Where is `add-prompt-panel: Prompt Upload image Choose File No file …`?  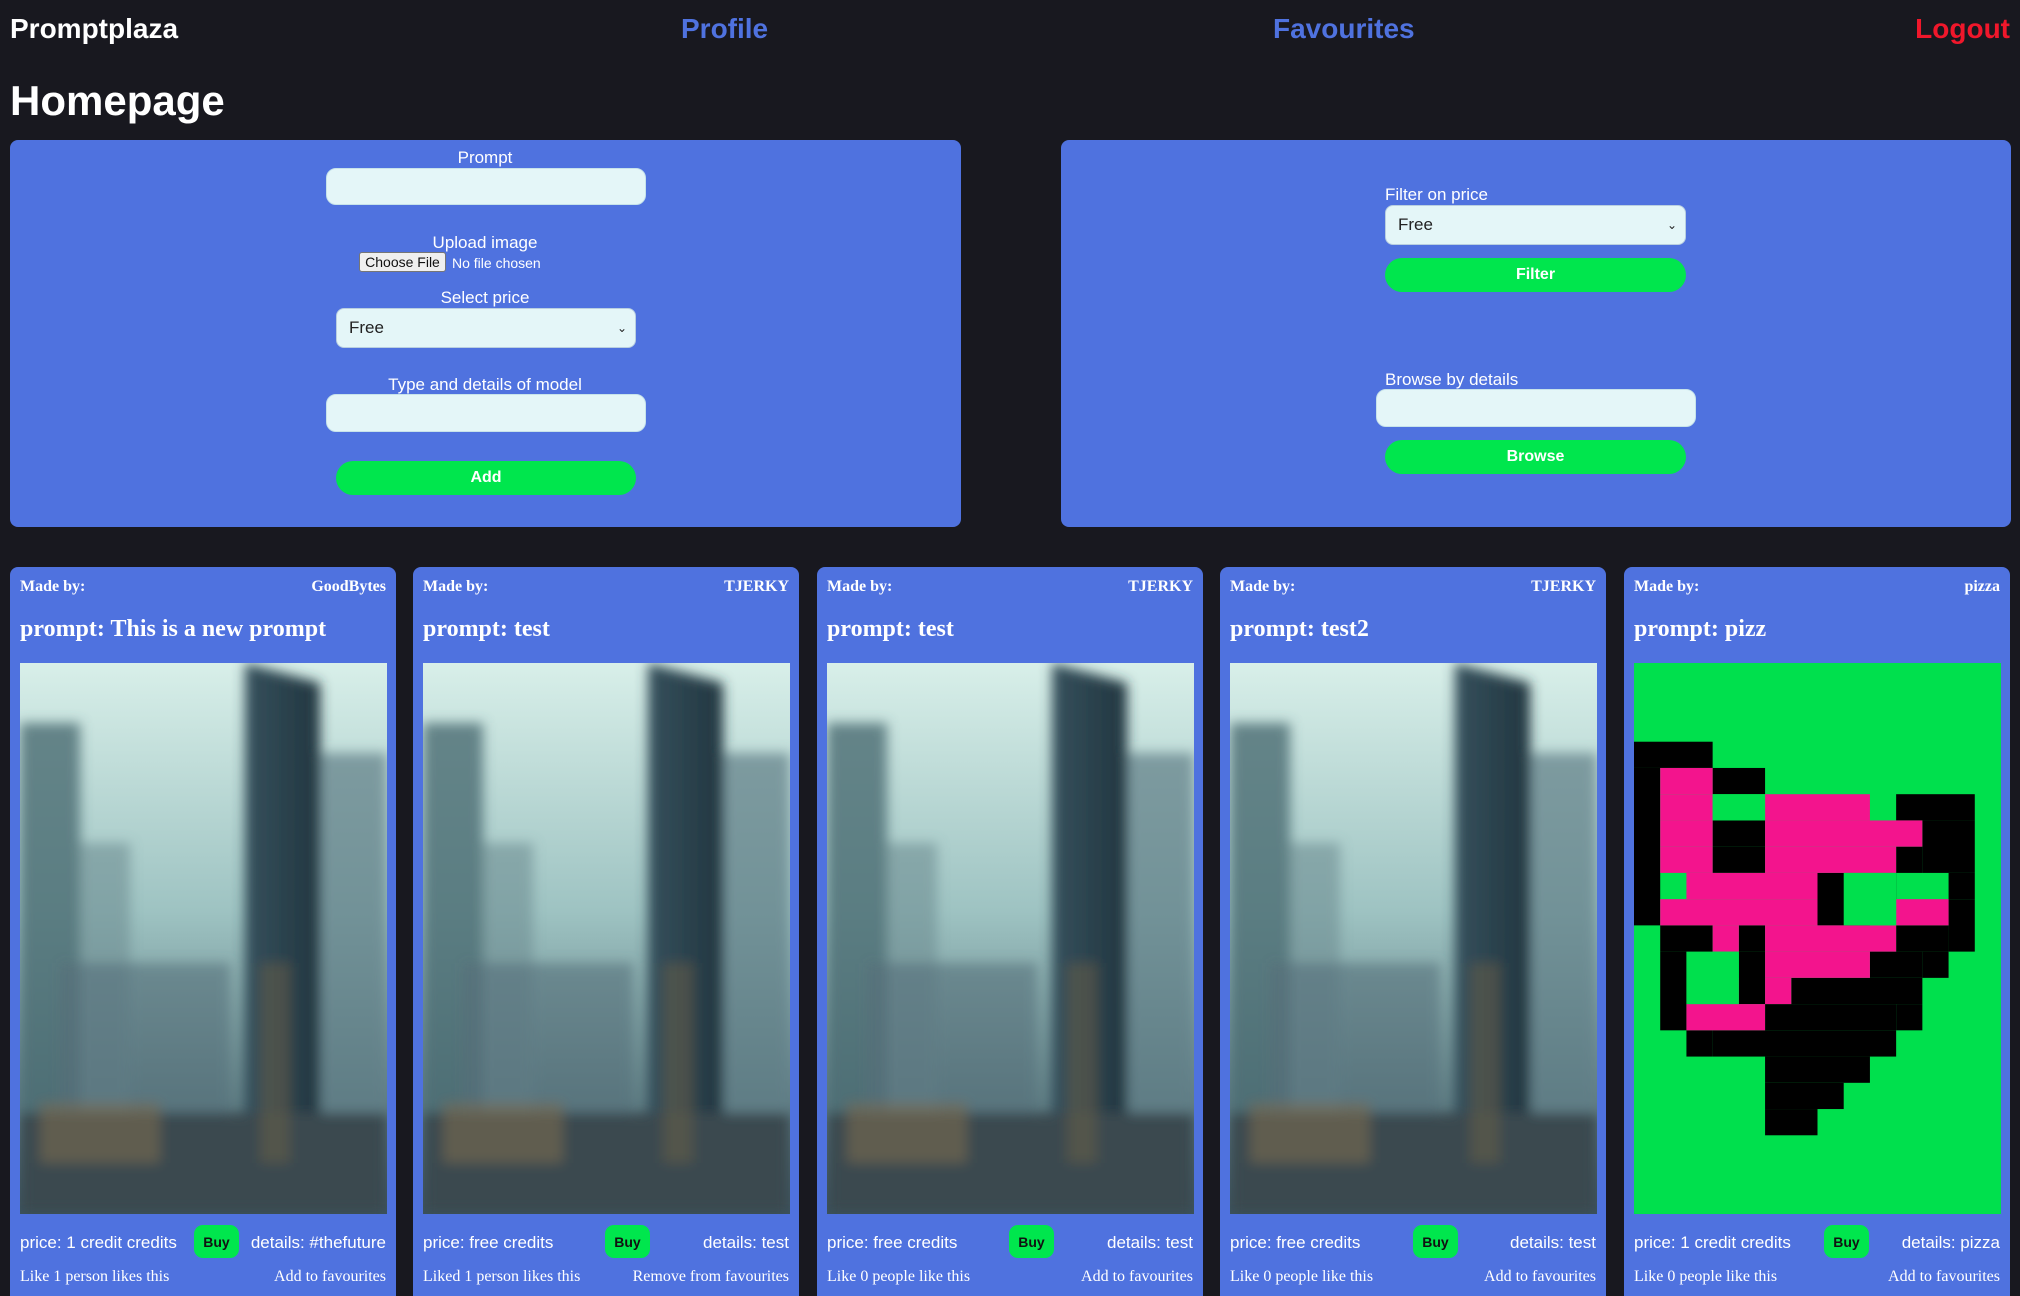
add-prompt-panel: Prompt Upload image Choose File No file … is located at coordinates (485, 333).